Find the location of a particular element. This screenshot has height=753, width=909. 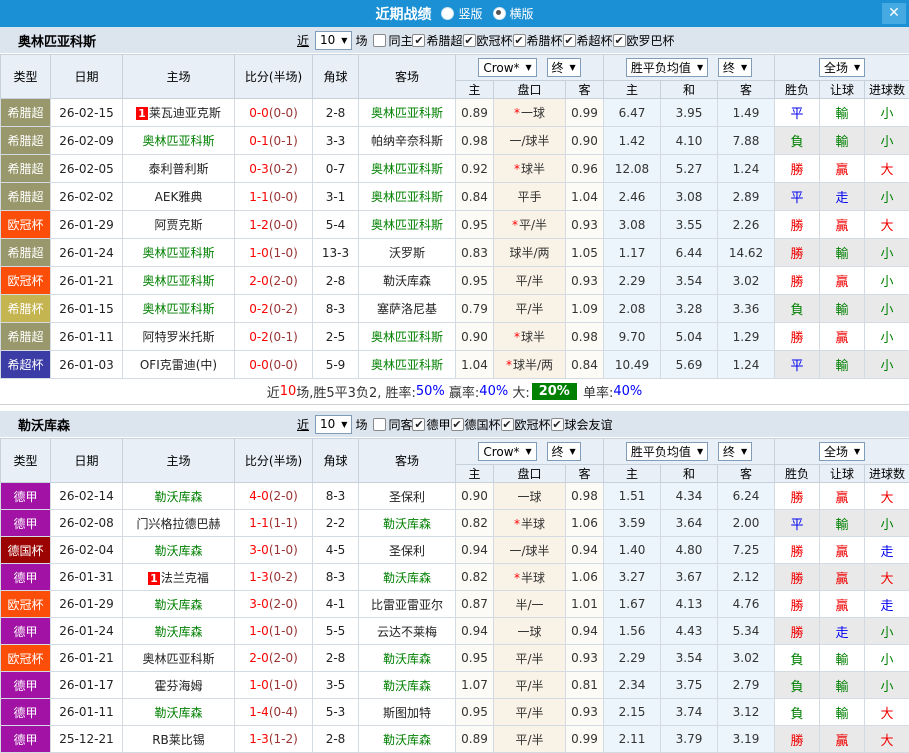

europe-odds: 3.28 is located at coordinates (689, 309).